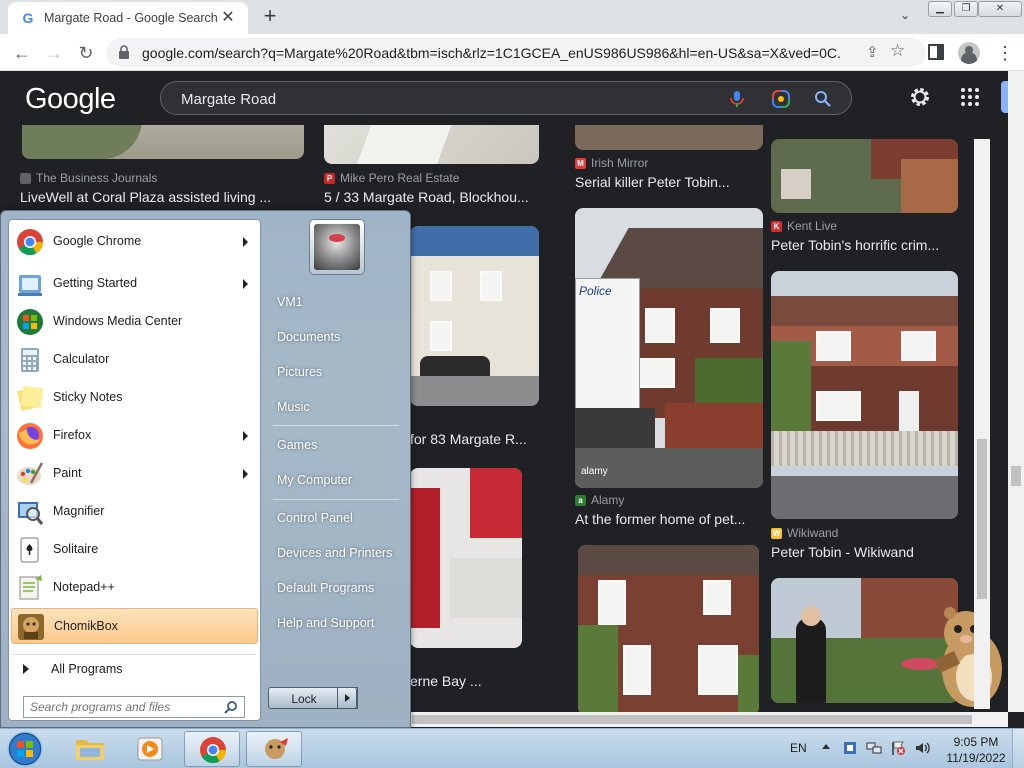 The height and width of the screenshot is (768, 1024). Describe the element at coordinates (30, 436) in the screenshot. I see `firefox-icon` at that location.